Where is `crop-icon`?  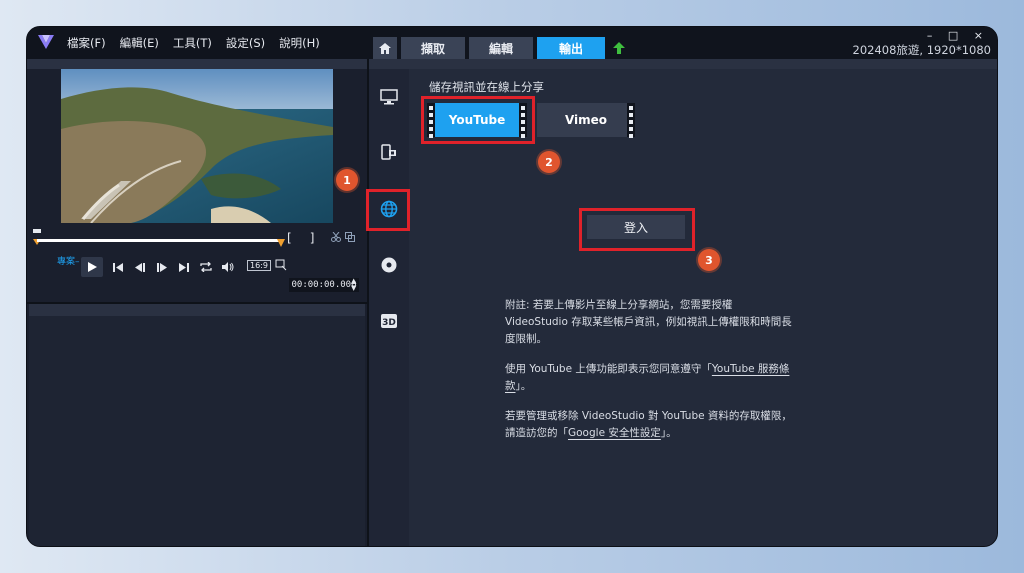 crop-icon is located at coordinates (281, 265).